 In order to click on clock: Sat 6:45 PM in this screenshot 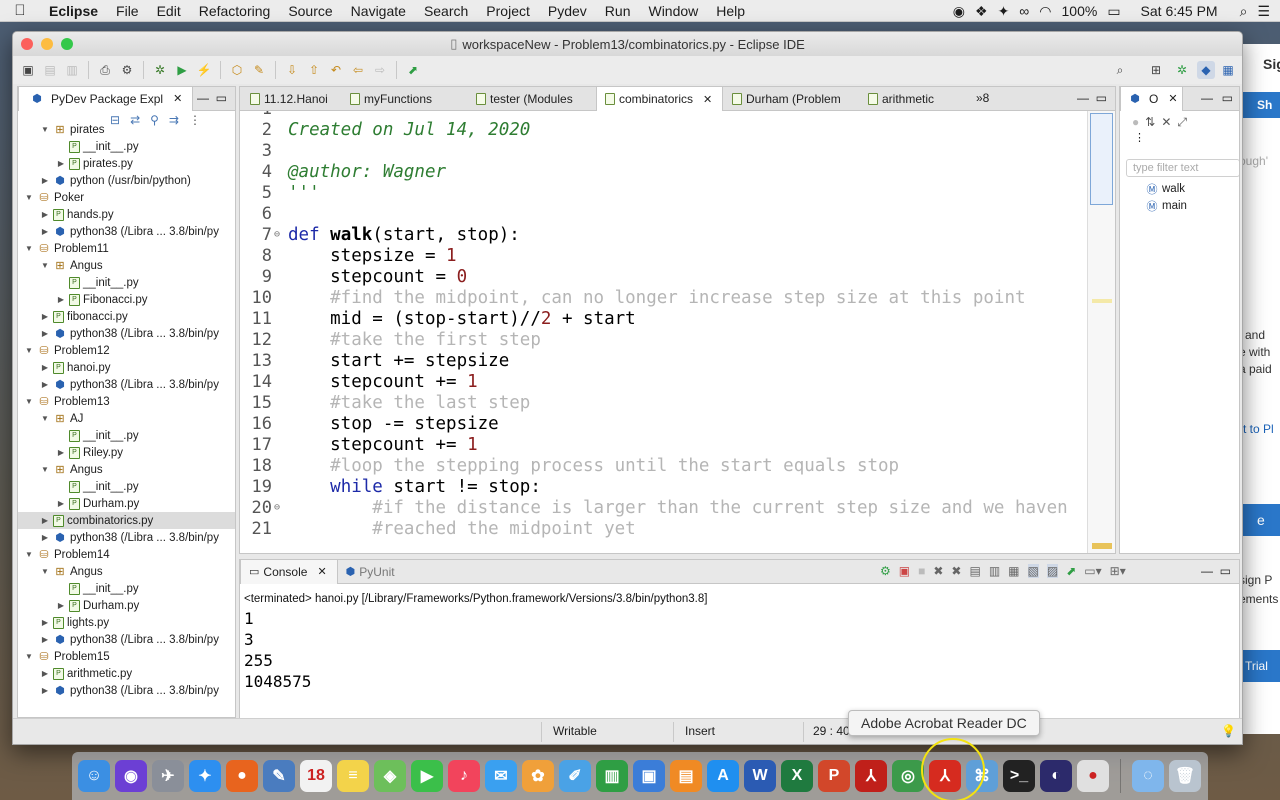, I will do `click(1179, 11)`.